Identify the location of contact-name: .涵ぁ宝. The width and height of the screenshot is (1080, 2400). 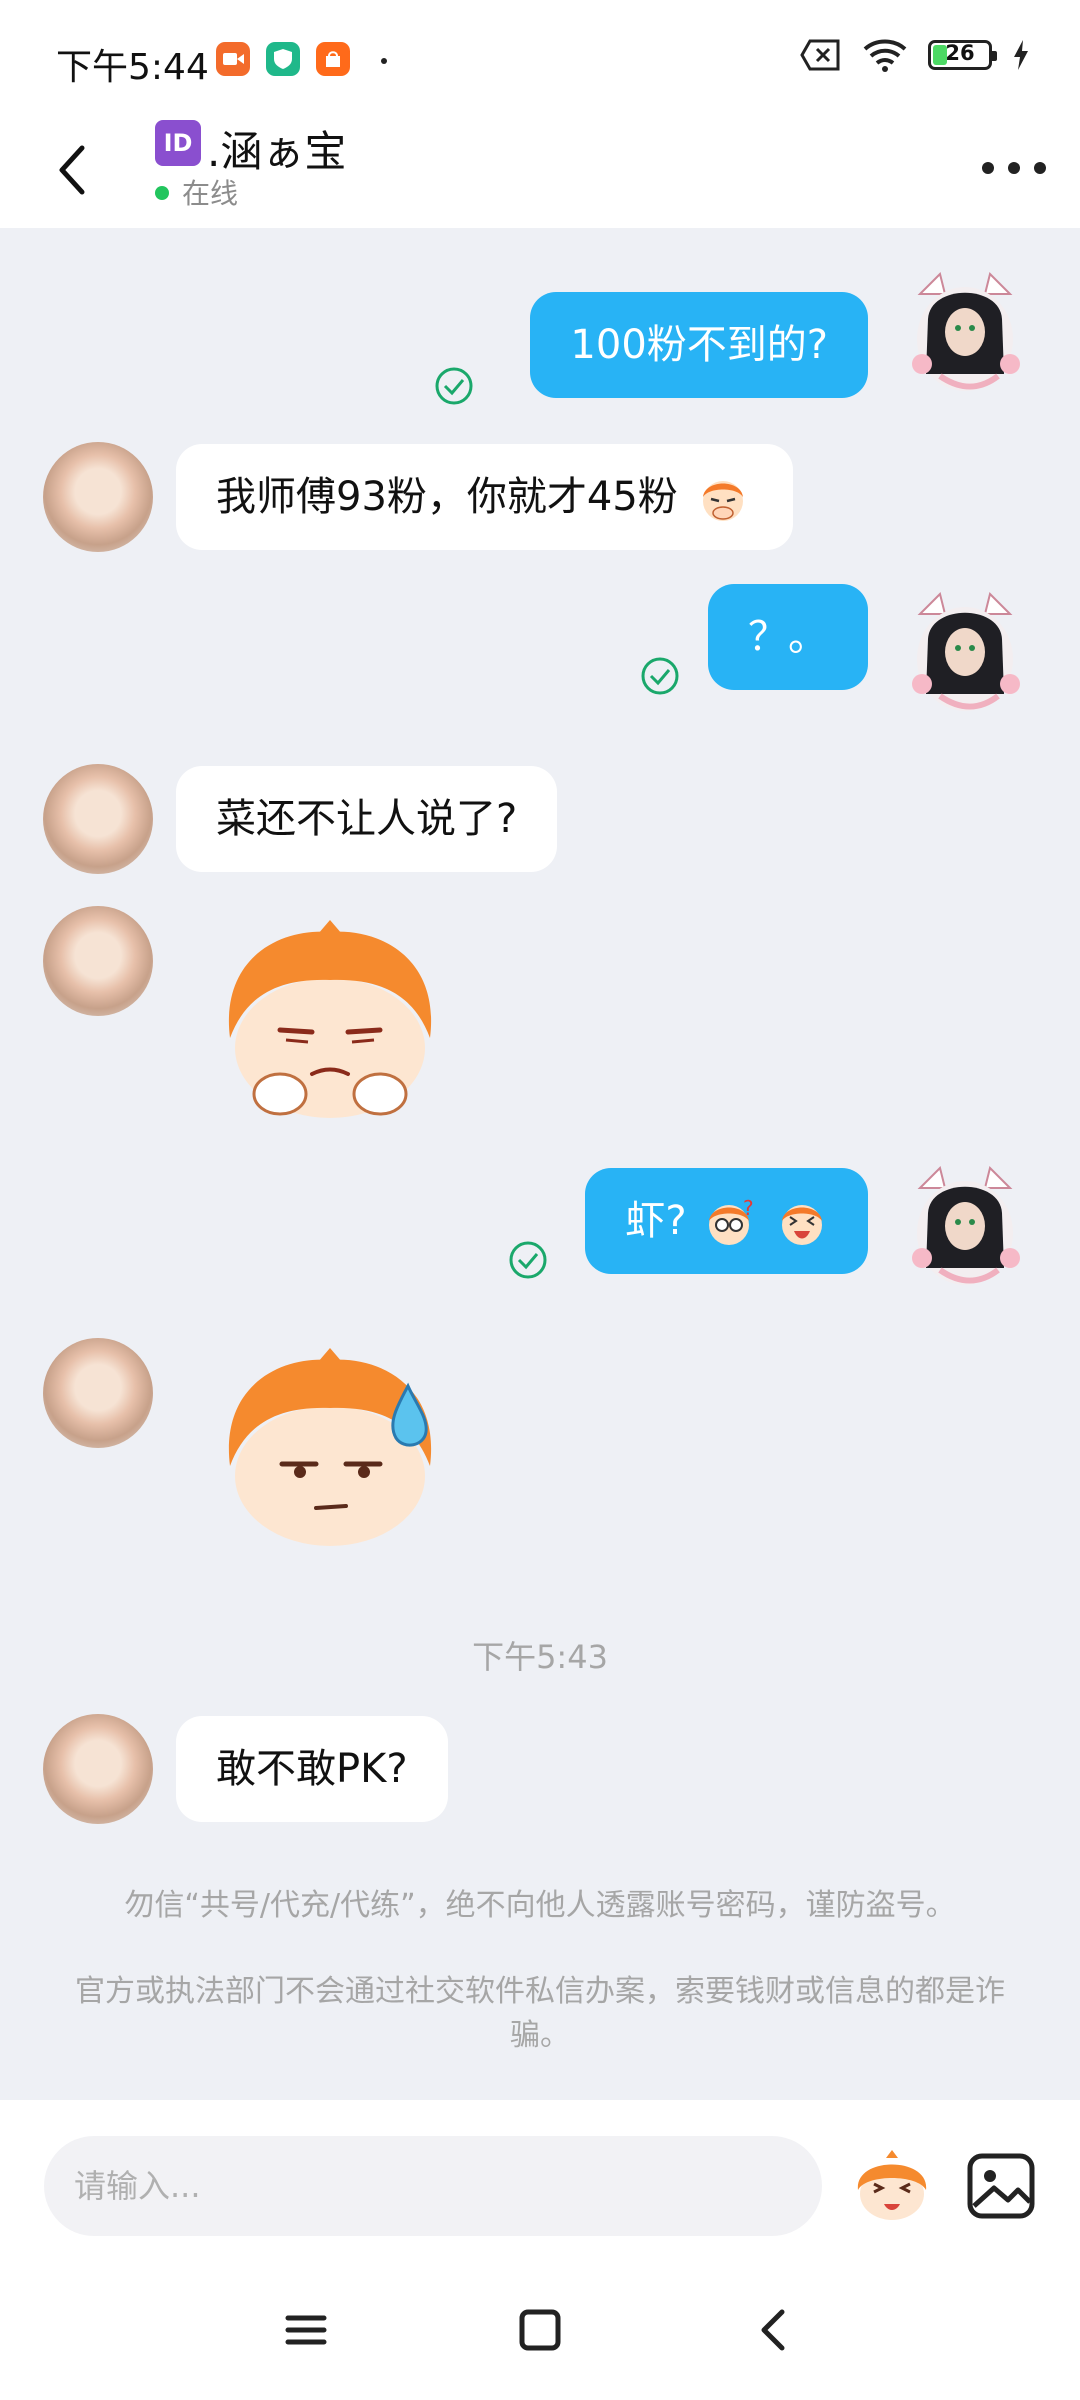
(276, 148).